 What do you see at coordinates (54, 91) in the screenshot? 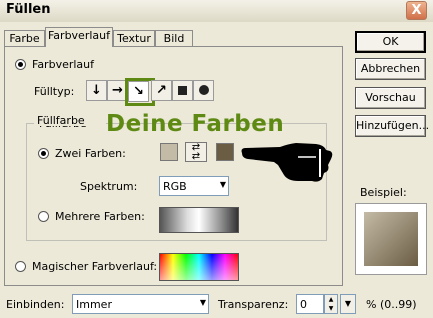
I see `fuelltyp-label: Fülltyp:` at bounding box center [54, 91].